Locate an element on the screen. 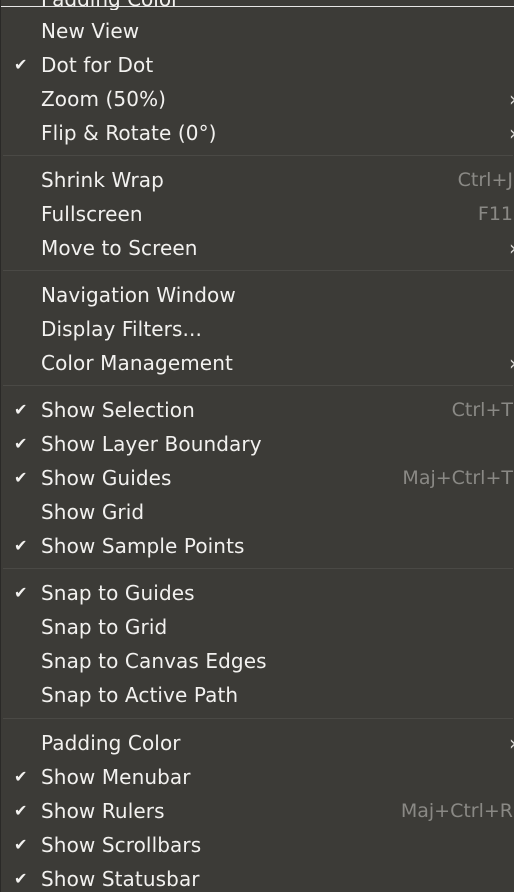 The height and width of the screenshot is (892, 514). menu-item-shrink-wrap: Shrink Wrap Ctrl+J is located at coordinates (257, 180).